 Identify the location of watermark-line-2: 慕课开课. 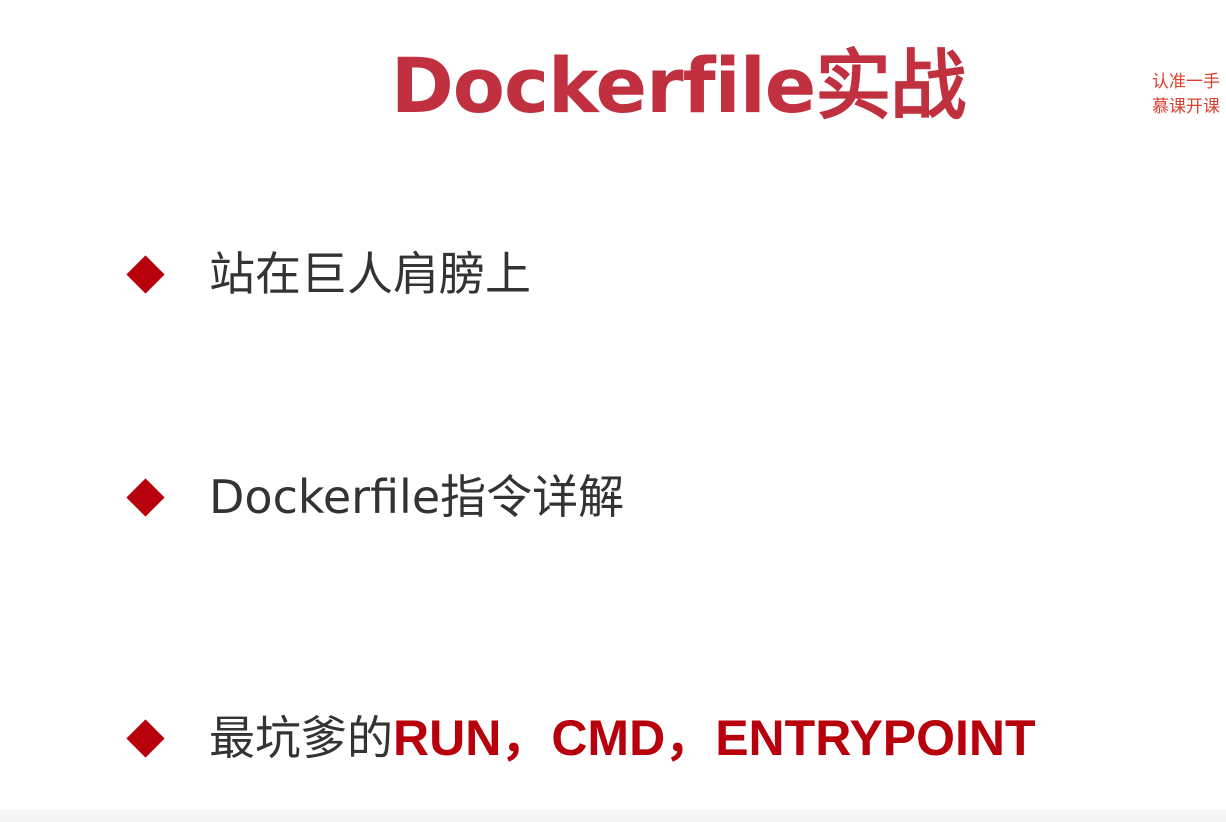
(1186, 107).